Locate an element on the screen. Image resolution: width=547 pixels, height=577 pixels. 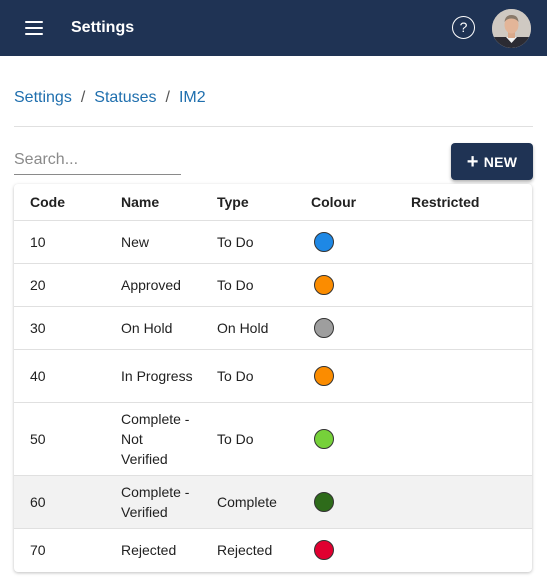
table-row: 30 On Hold On Hold is located at coordinates (273, 328).